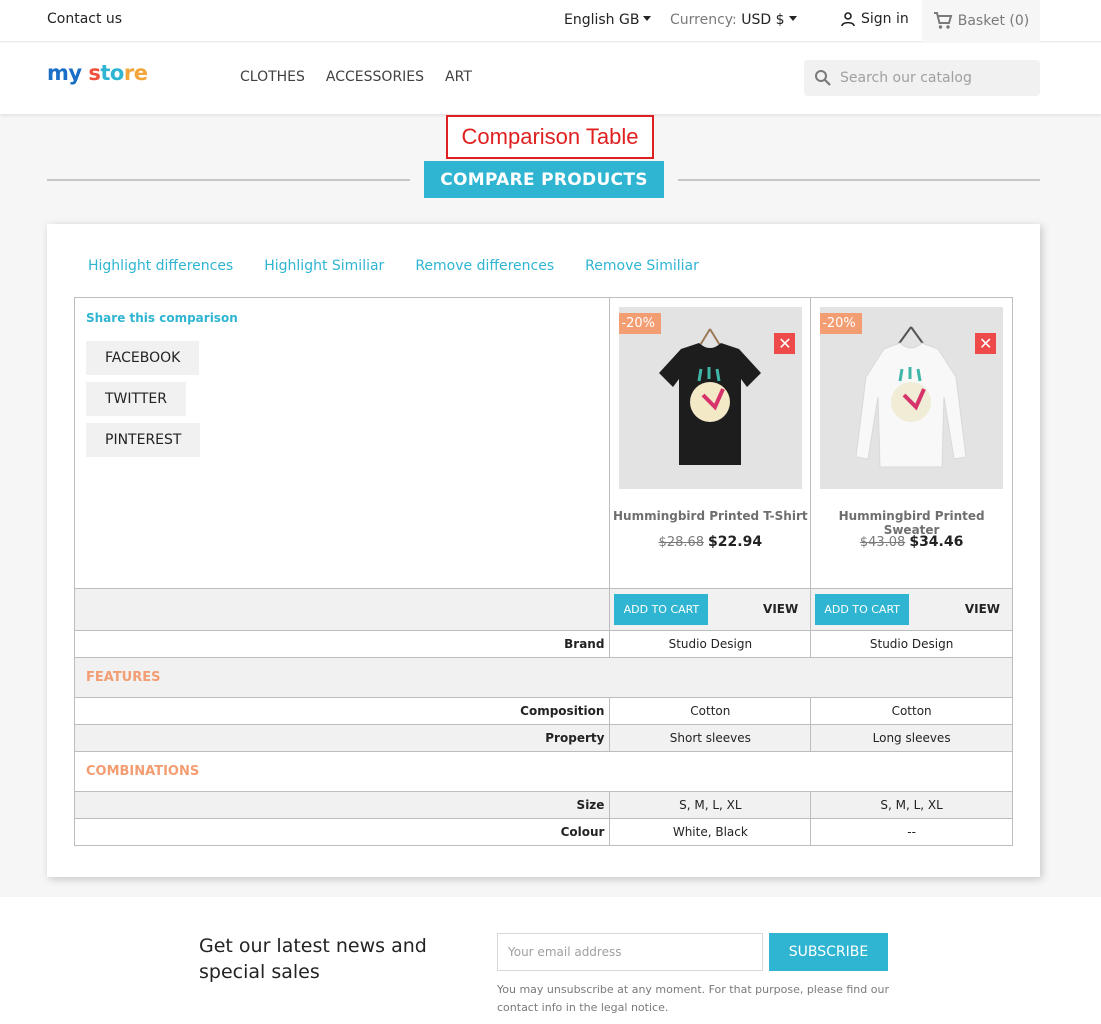 This screenshot has height=1024, width=1101. Describe the element at coordinates (343, 805) in the screenshot. I see `row-label: Size` at that location.